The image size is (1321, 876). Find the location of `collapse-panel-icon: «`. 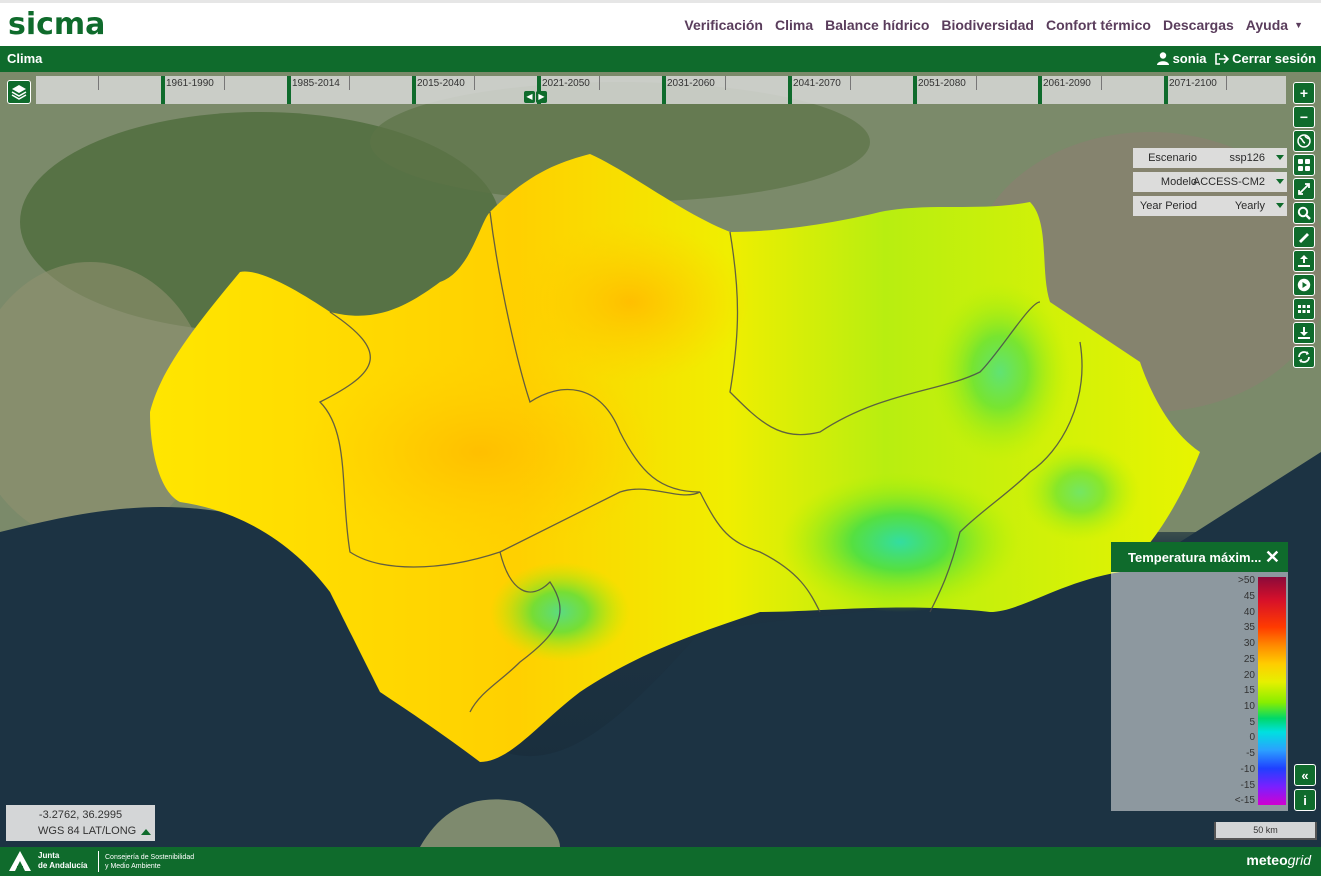

collapse-panel-icon: « is located at coordinates (1305, 775).